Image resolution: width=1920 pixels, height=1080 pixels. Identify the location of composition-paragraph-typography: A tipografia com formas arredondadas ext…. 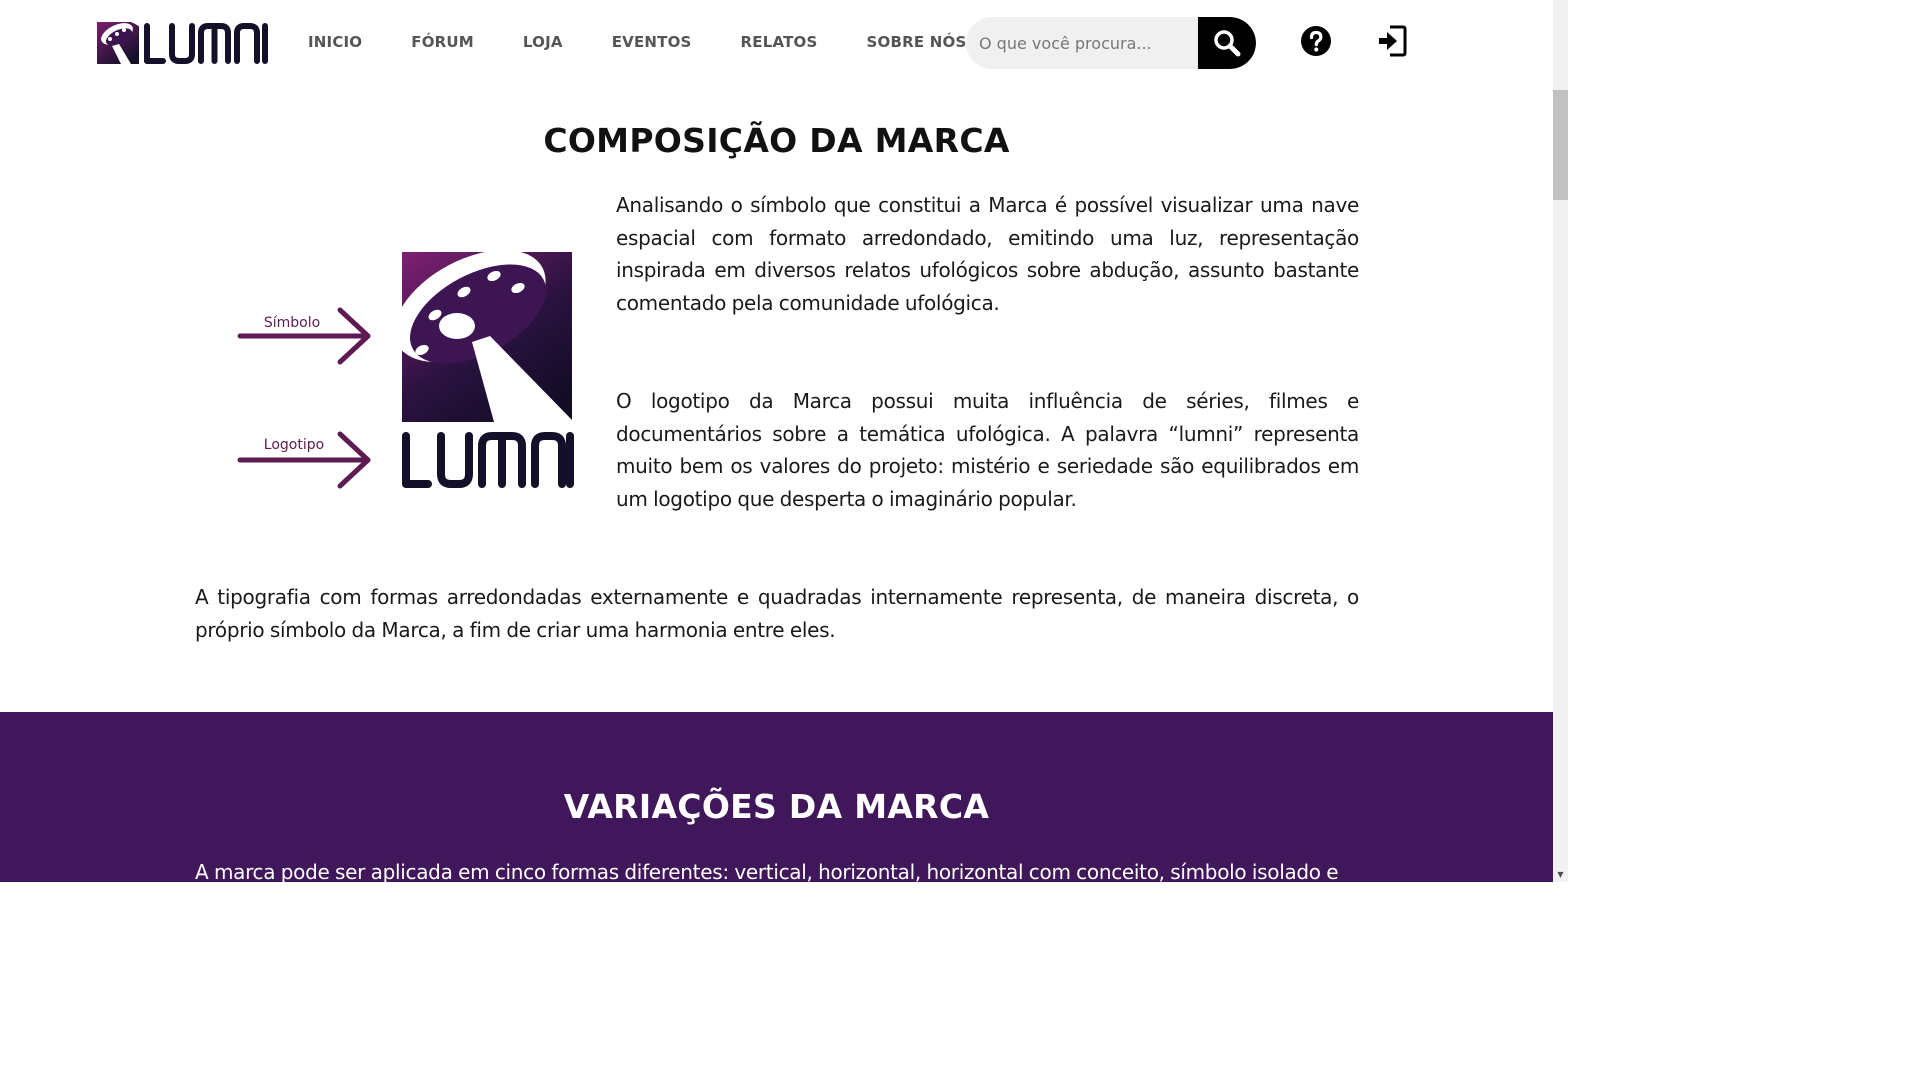
(777, 613).